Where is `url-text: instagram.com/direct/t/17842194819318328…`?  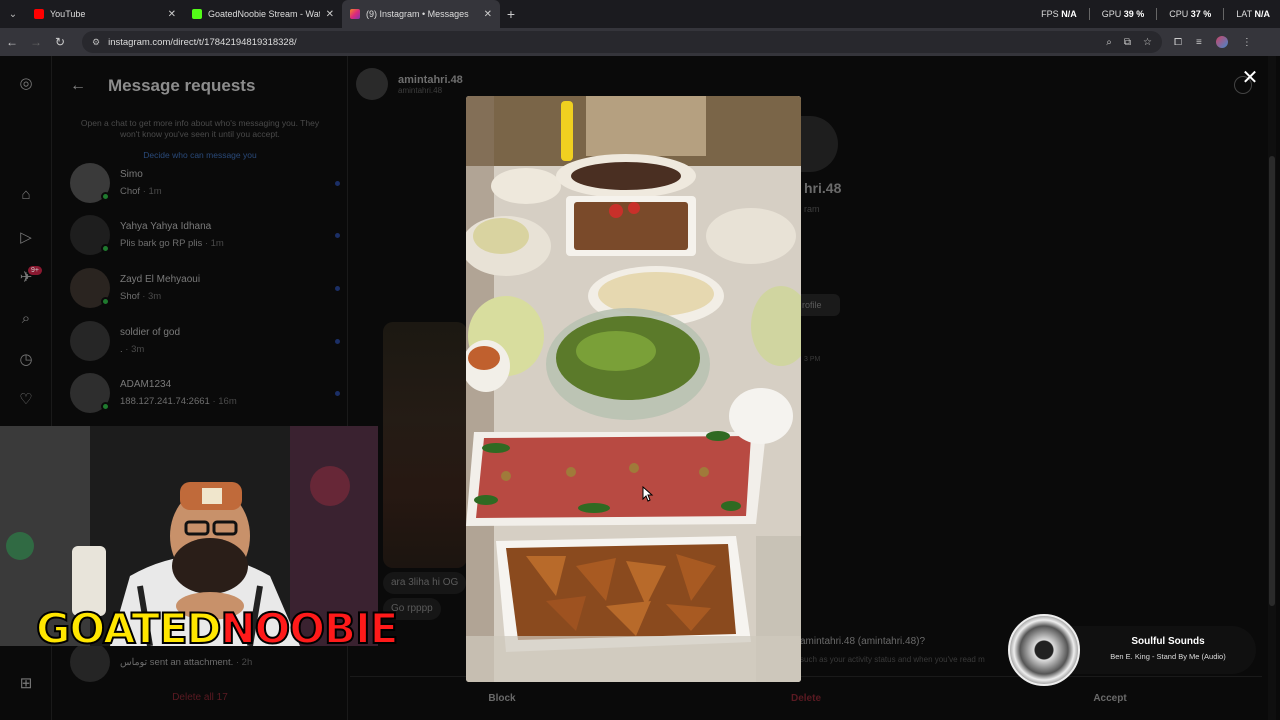
url-text: instagram.com/direct/t/17842194819318328… is located at coordinates (202, 42).